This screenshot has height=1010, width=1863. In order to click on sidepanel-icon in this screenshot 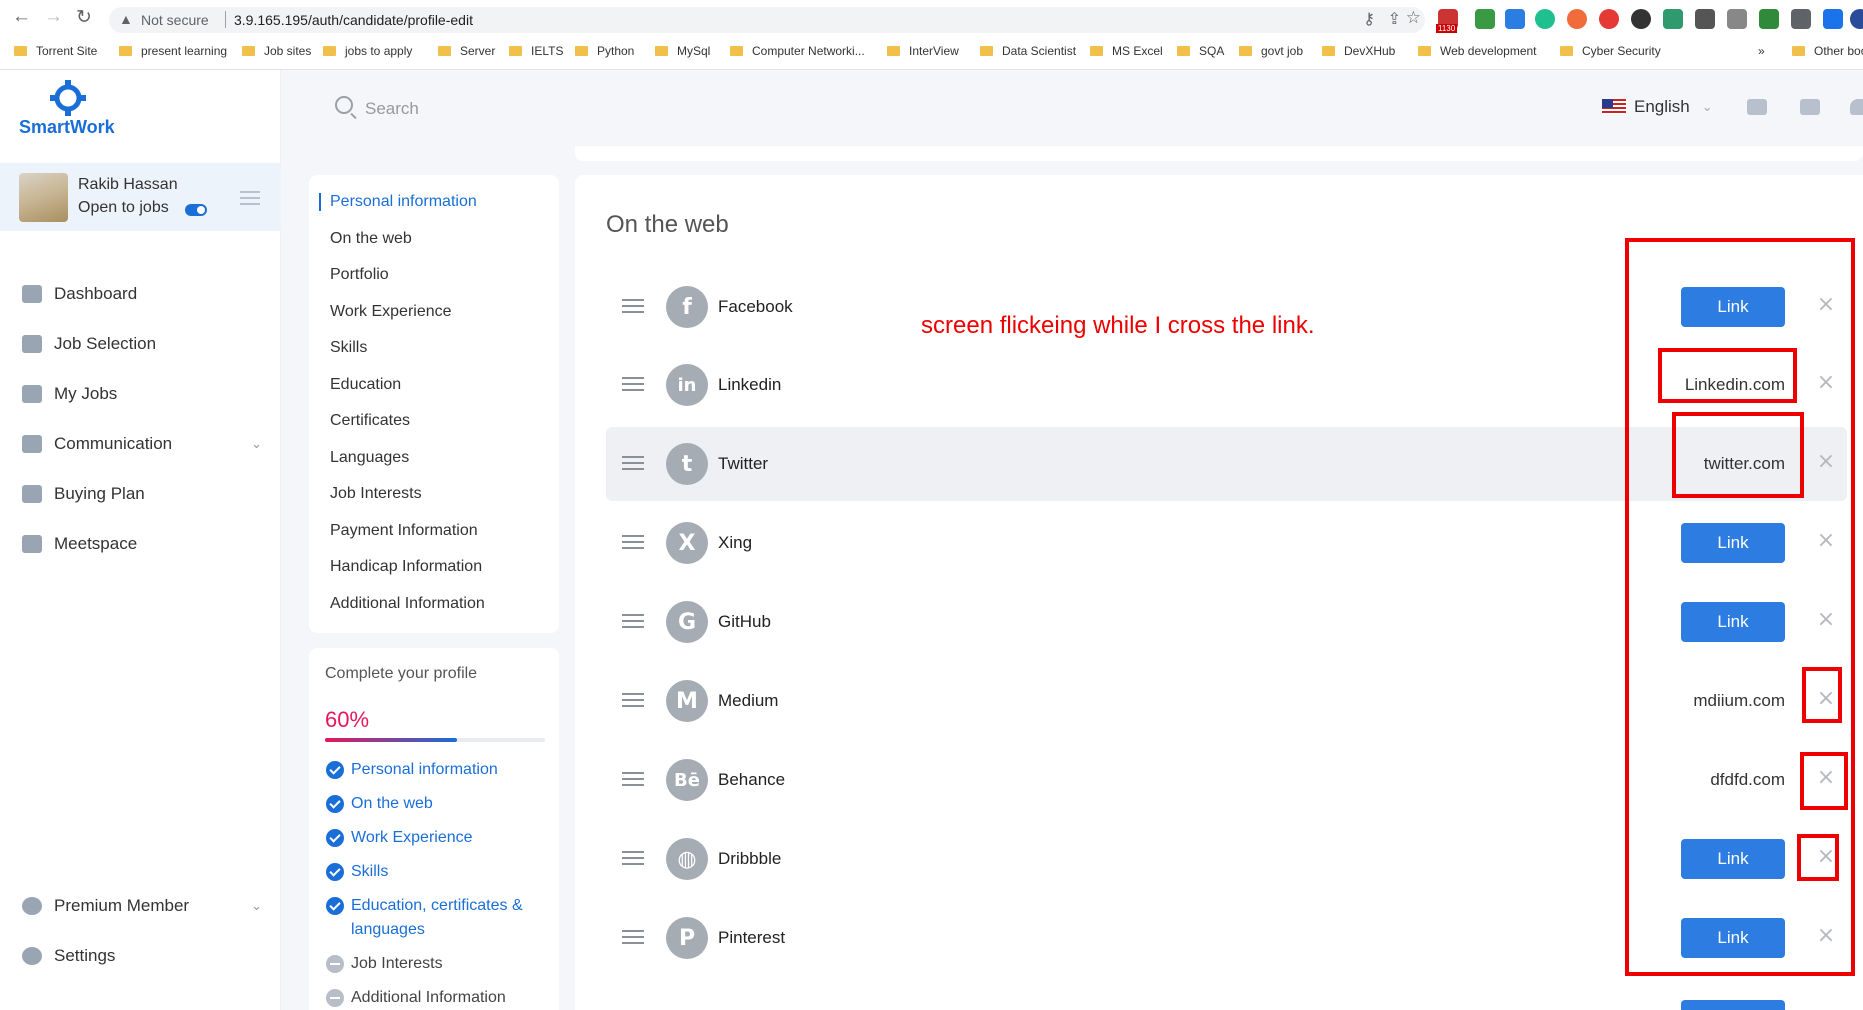, I will do `click(1833, 19)`.